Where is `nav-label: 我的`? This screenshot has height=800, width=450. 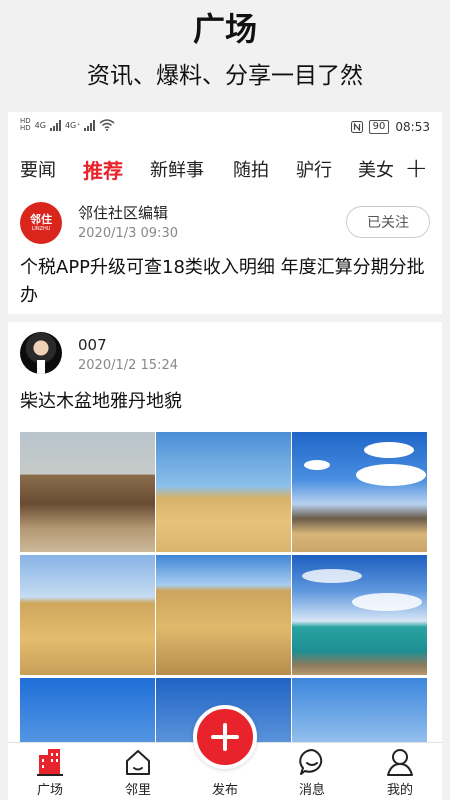 nav-label: 我的 is located at coordinates (399, 790).